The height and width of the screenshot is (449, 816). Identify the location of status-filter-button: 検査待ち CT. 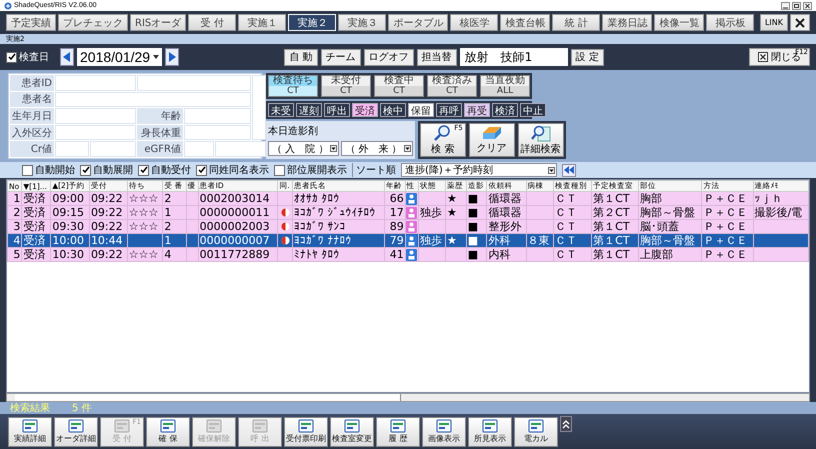
(293, 86).